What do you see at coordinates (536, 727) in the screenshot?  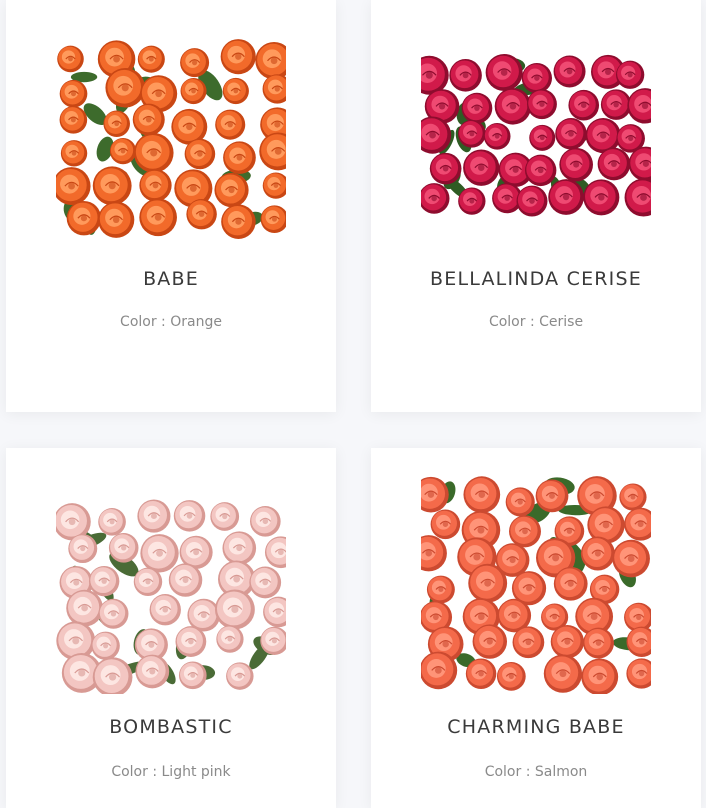 I see `product-name: CHARMING BABE` at bounding box center [536, 727].